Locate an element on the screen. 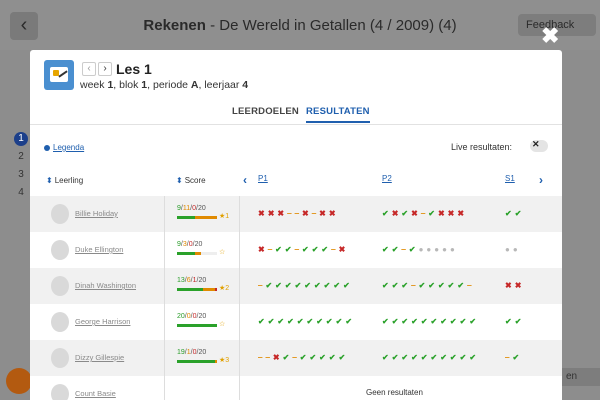 This screenshot has width=600, height=400. student-name-link: Dinah Washington is located at coordinates (105, 285).